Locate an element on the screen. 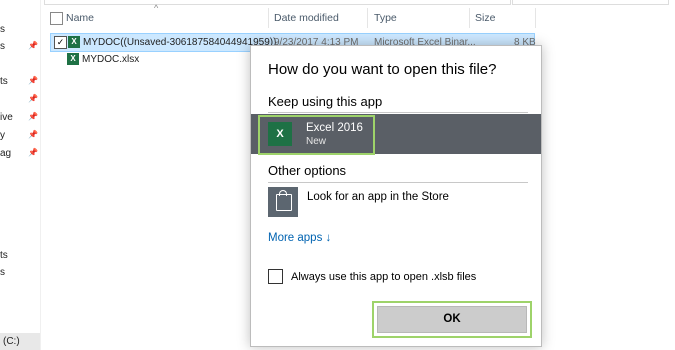  ok-focus-outline: OK is located at coordinates (452, 319).